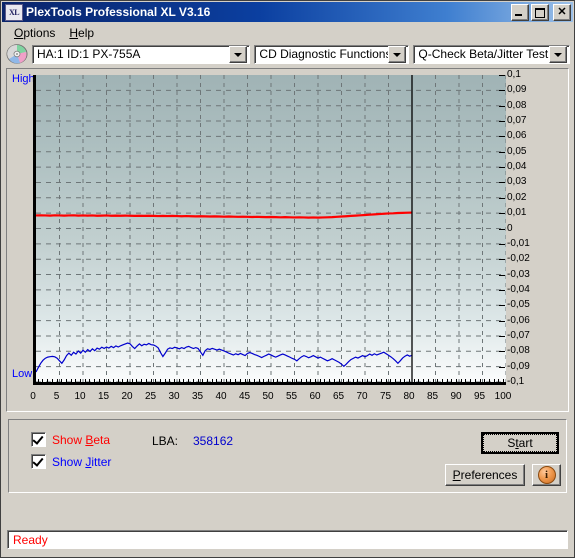 This screenshot has width=575, height=558. Describe the element at coordinates (483, 53) in the screenshot. I see `test-select-value: Q-Check Beta/Jitter Test` at that location.